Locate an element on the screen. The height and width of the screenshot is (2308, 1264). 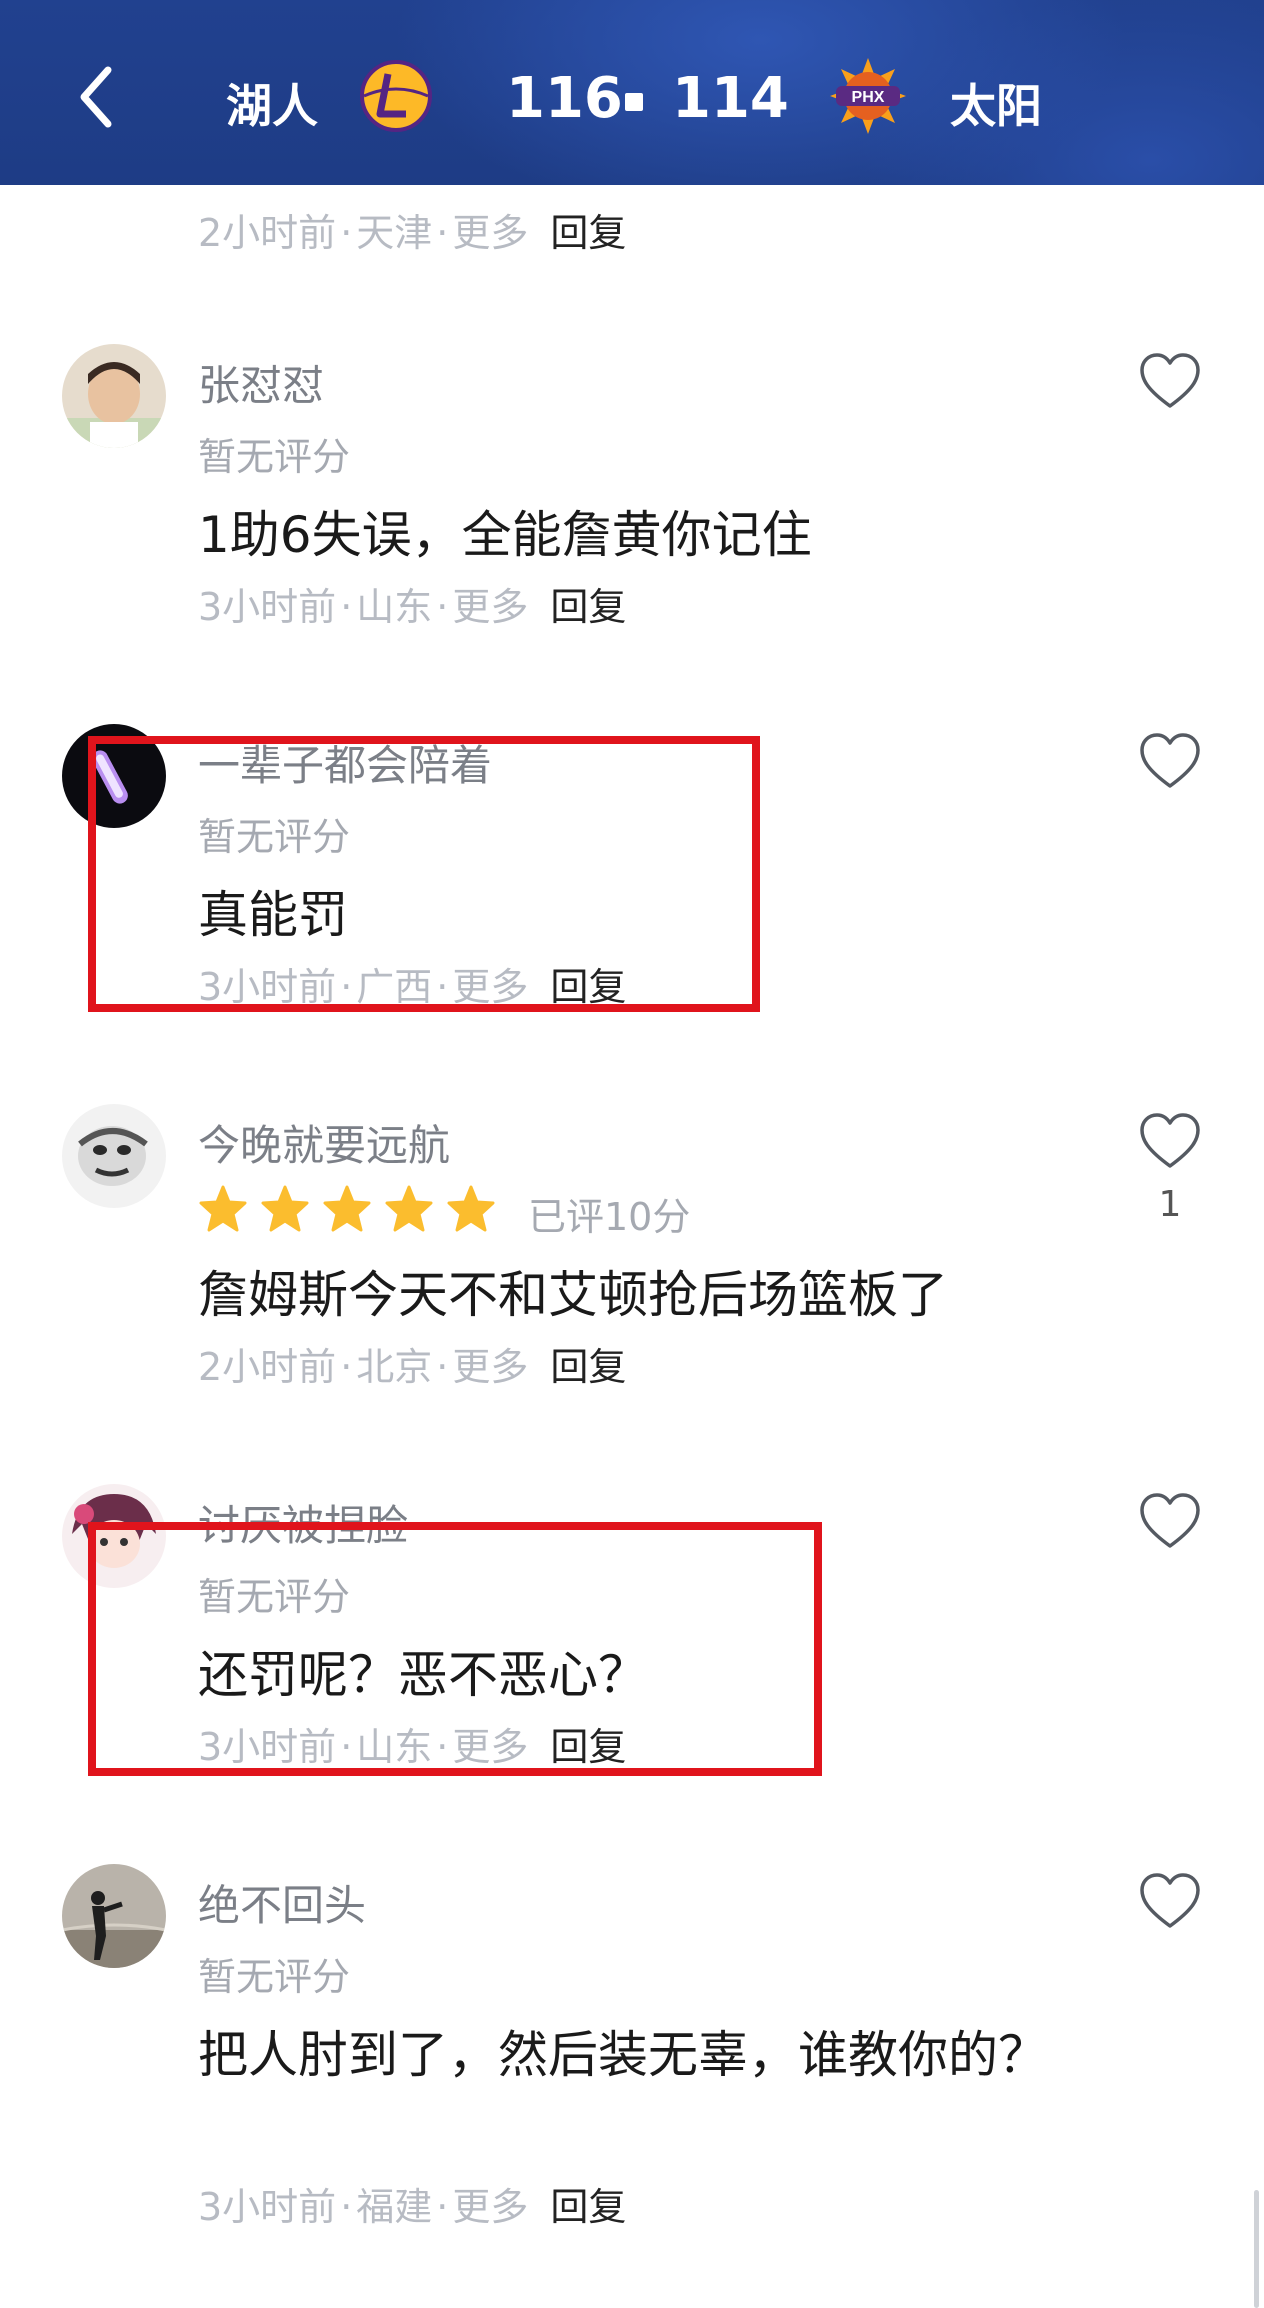
lakers-logo-icon is located at coordinates (396, 96).